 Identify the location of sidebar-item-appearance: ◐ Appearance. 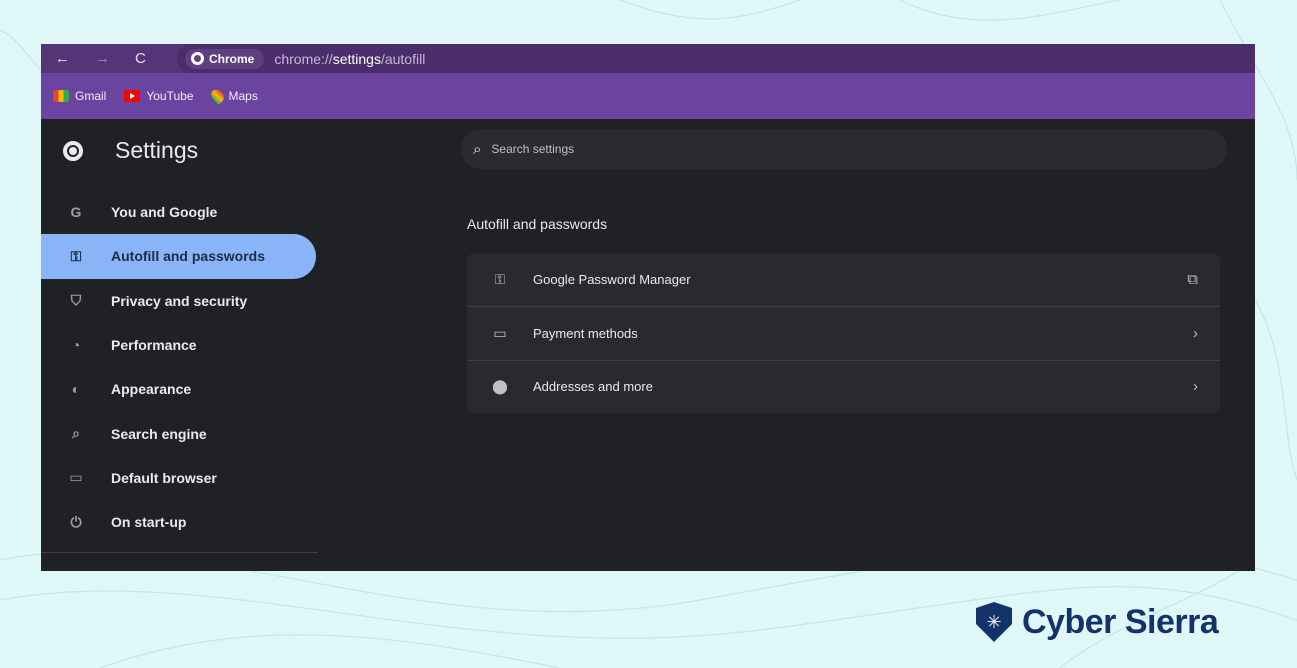
(178, 389).